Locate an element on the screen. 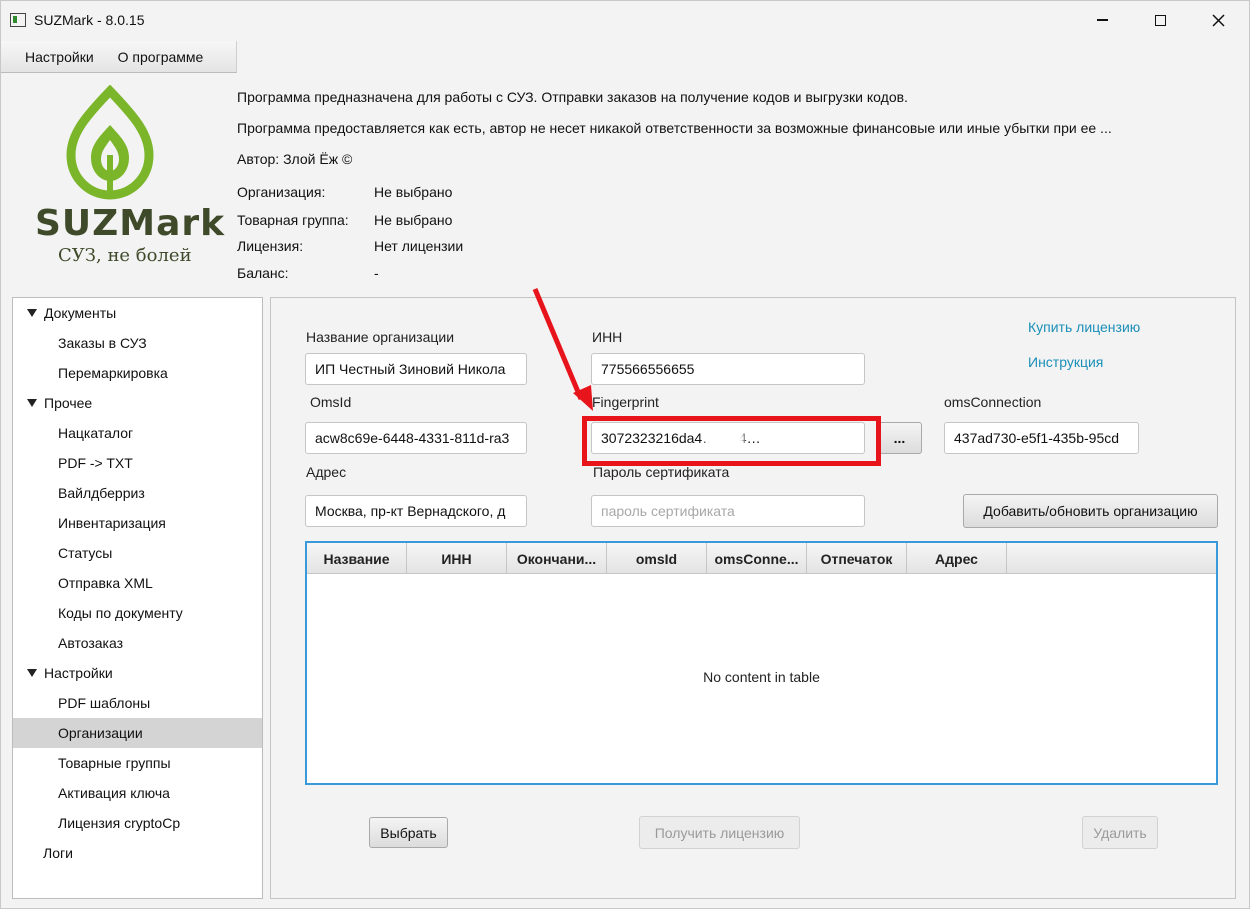 This screenshot has height=909, width=1250. balance-label: Баланс: is located at coordinates (263, 273).